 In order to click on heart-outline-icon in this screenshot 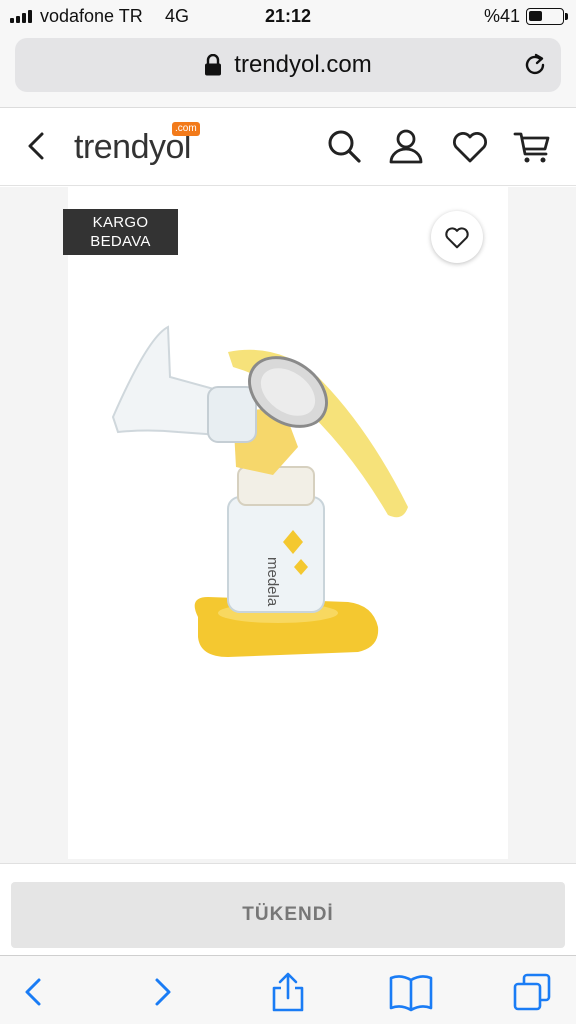, I will do `click(457, 238)`.